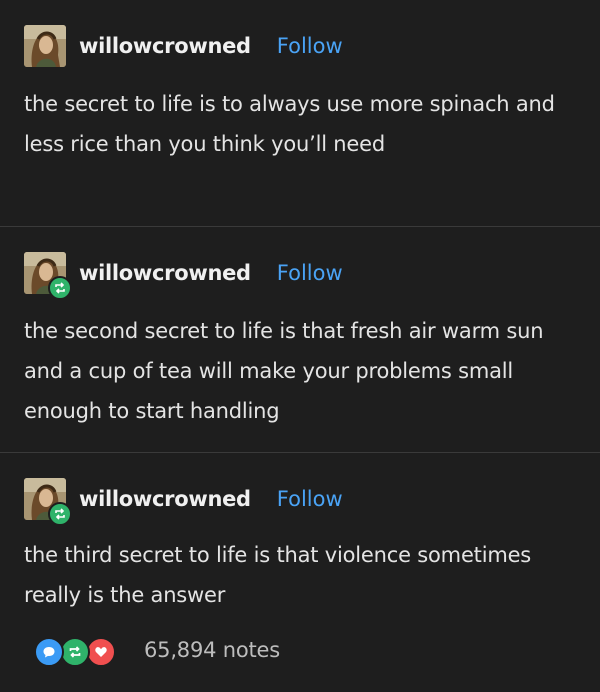  Describe the element at coordinates (101, 652) in the screenshot. I see `like-icon` at that location.